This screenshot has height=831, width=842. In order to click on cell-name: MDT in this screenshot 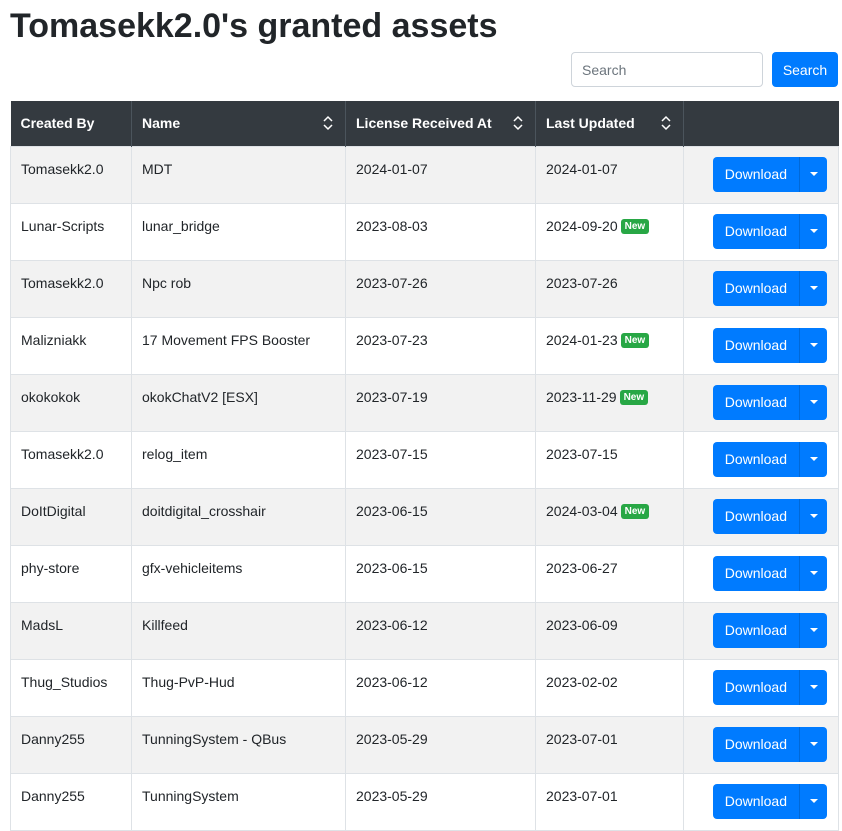, I will do `click(238, 174)`.